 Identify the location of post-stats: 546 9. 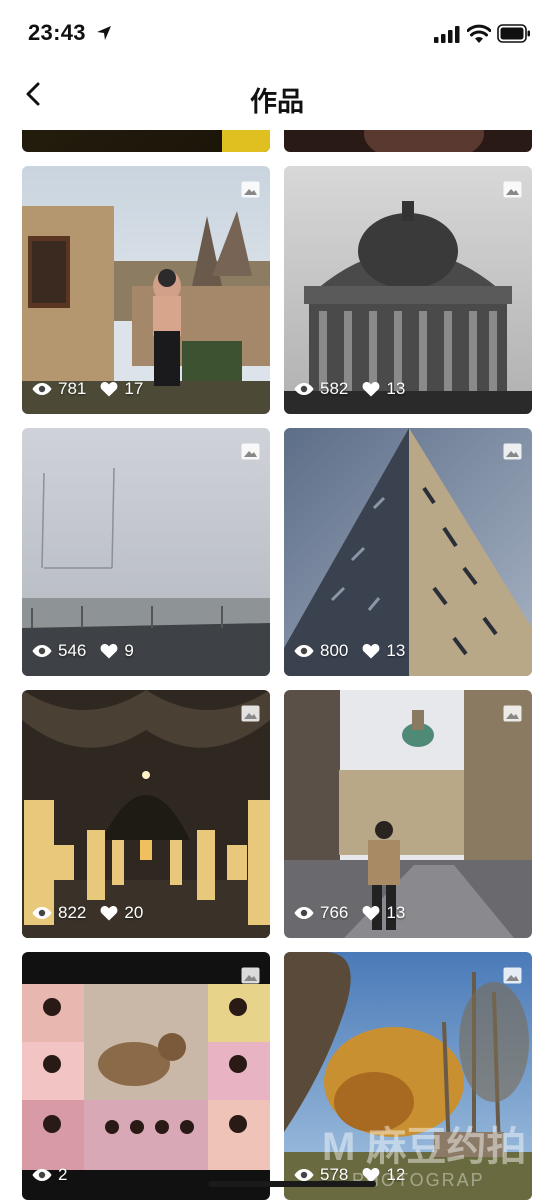
(83, 651).